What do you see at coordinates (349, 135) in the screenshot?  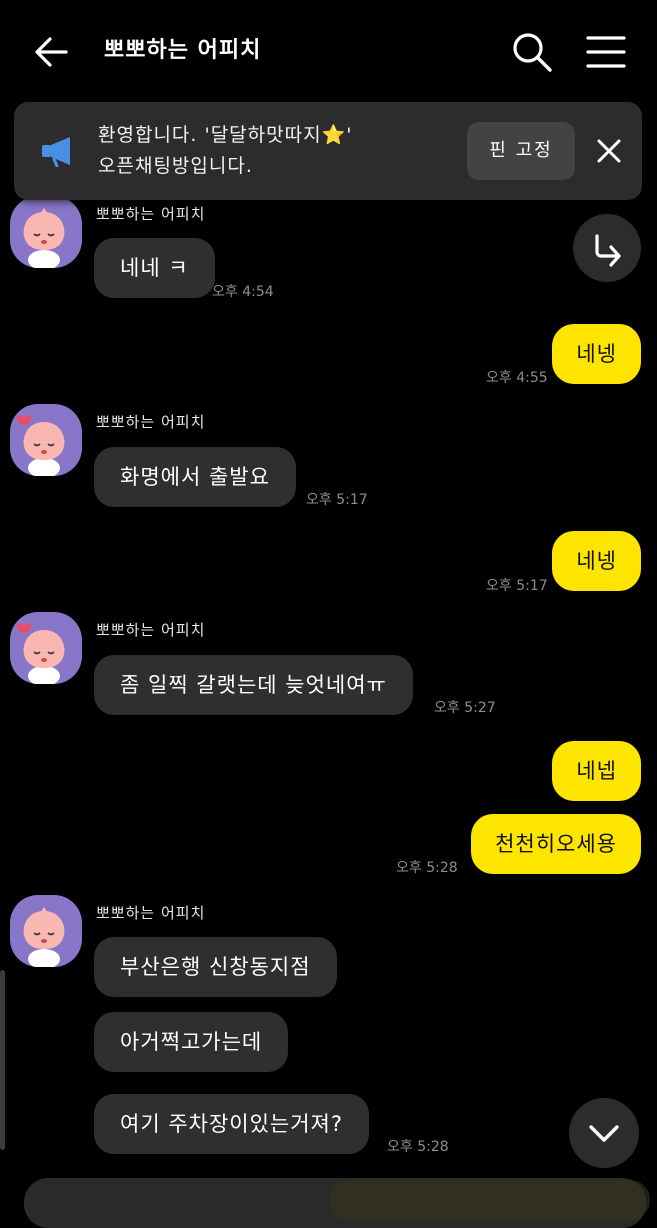 I see `notice-line1-end: '` at bounding box center [349, 135].